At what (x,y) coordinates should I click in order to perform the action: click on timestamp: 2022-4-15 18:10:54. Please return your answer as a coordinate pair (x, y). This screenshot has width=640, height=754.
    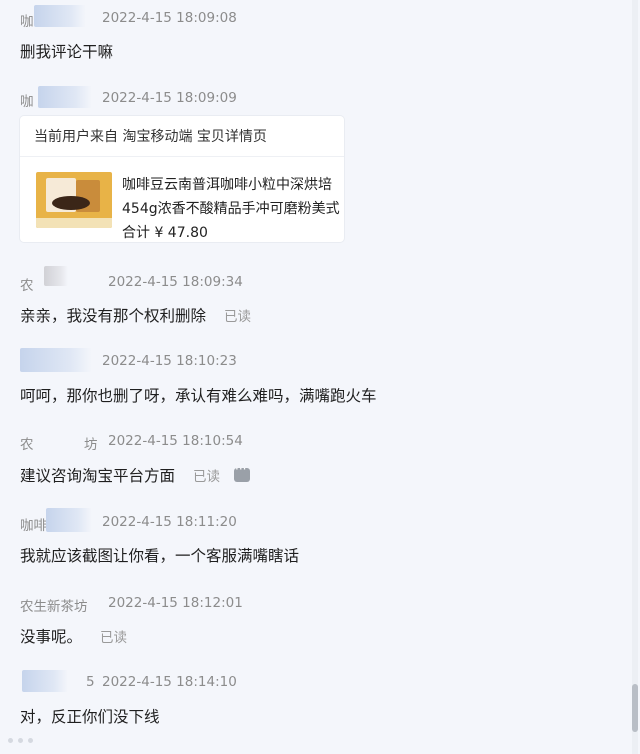
    Looking at the image, I should click on (175, 441).